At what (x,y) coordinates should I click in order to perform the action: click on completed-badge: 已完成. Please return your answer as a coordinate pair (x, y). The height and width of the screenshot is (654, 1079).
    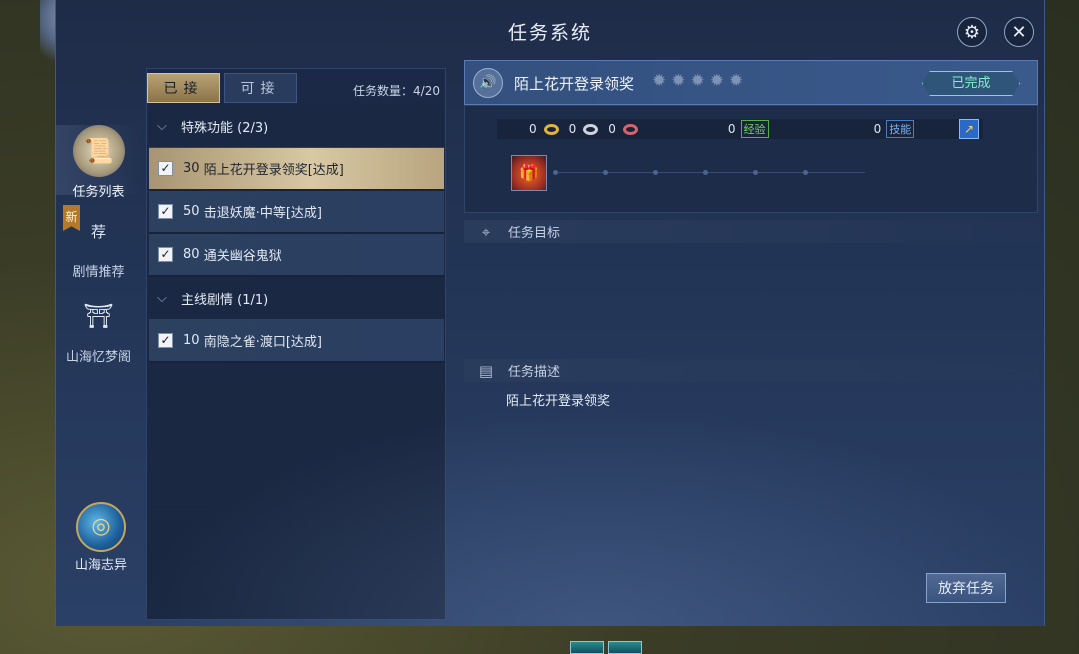
    Looking at the image, I should click on (971, 83).